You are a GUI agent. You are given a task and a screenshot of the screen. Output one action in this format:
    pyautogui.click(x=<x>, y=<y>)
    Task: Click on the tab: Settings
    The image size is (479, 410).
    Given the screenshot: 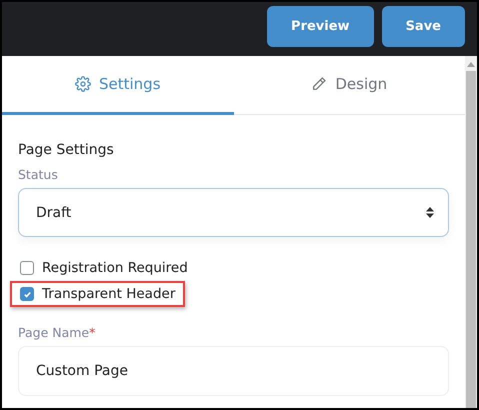 What is the action you would take?
    pyautogui.click(x=118, y=85)
    